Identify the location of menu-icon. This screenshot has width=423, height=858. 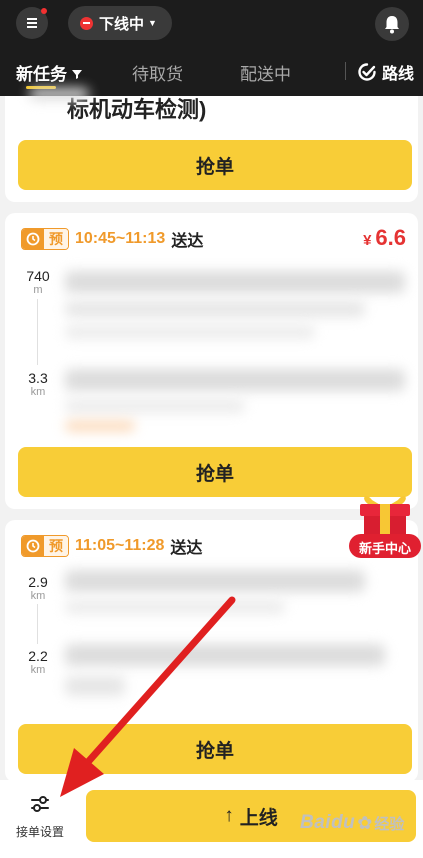
(32, 19).